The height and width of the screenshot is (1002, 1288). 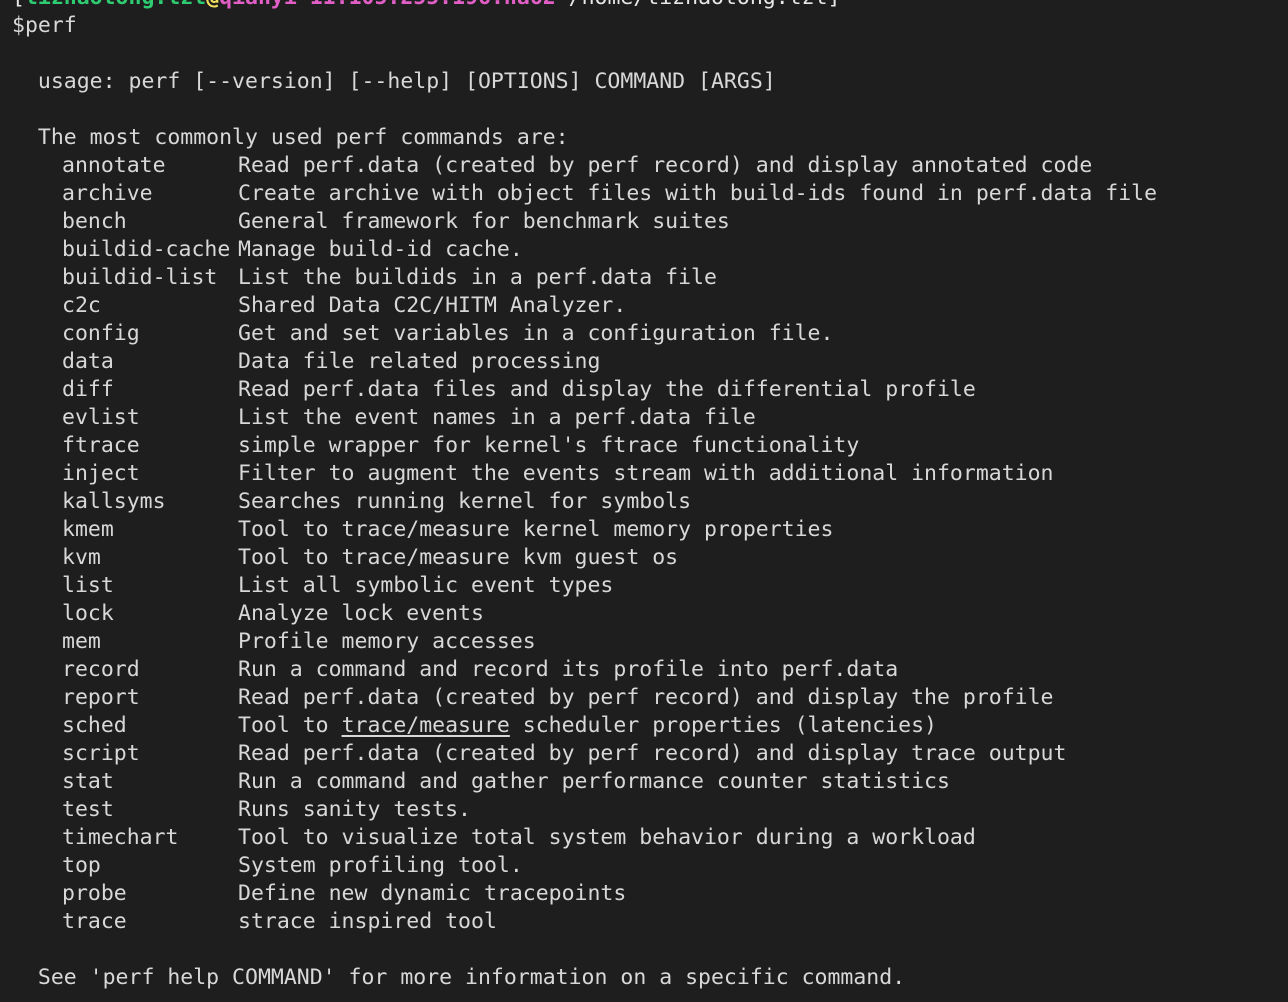 What do you see at coordinates (644, 586) in the screenshot?
I see `command-row: list List all symbolic event types` at bounding box center [644, 586].